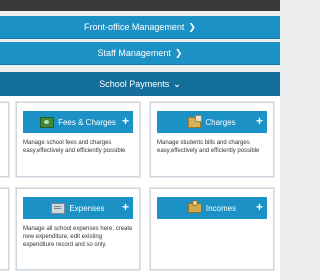  Describe the element at coordinates (195, 121) in the screenshot. I see `charges-icon` at that location.